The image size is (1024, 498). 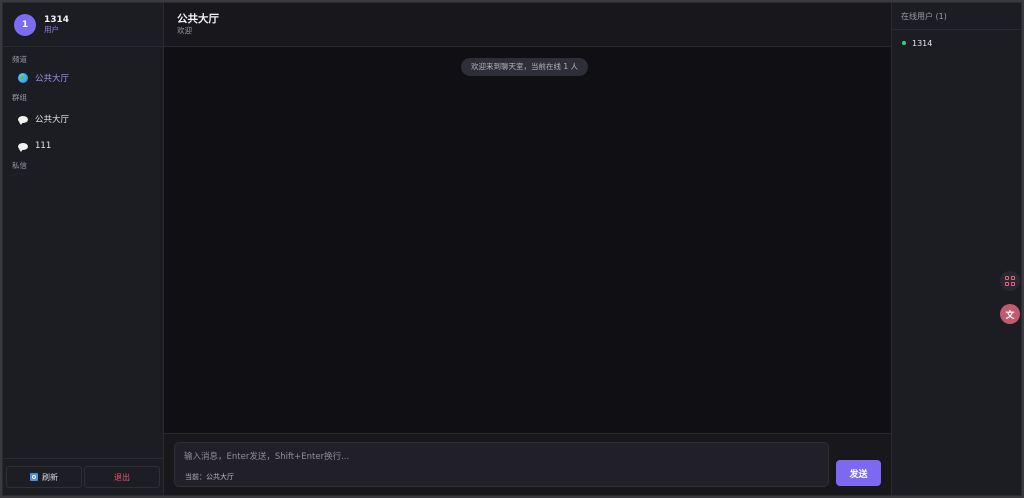 I want to click on sidebar-item-label: 111, so click(x=43, y=146).